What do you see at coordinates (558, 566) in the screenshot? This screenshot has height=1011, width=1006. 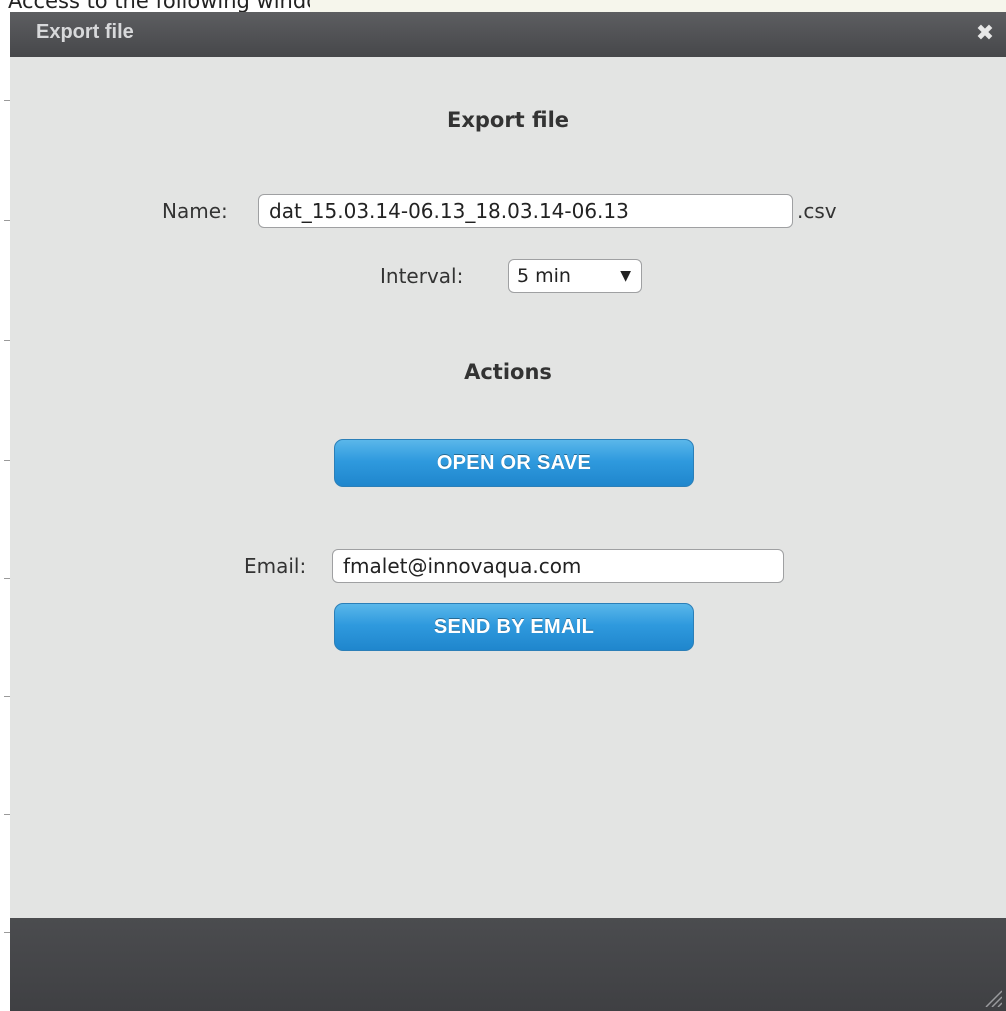 I see `email-input: fmalet@innovaqua.com` at bounding box center [558, 566].